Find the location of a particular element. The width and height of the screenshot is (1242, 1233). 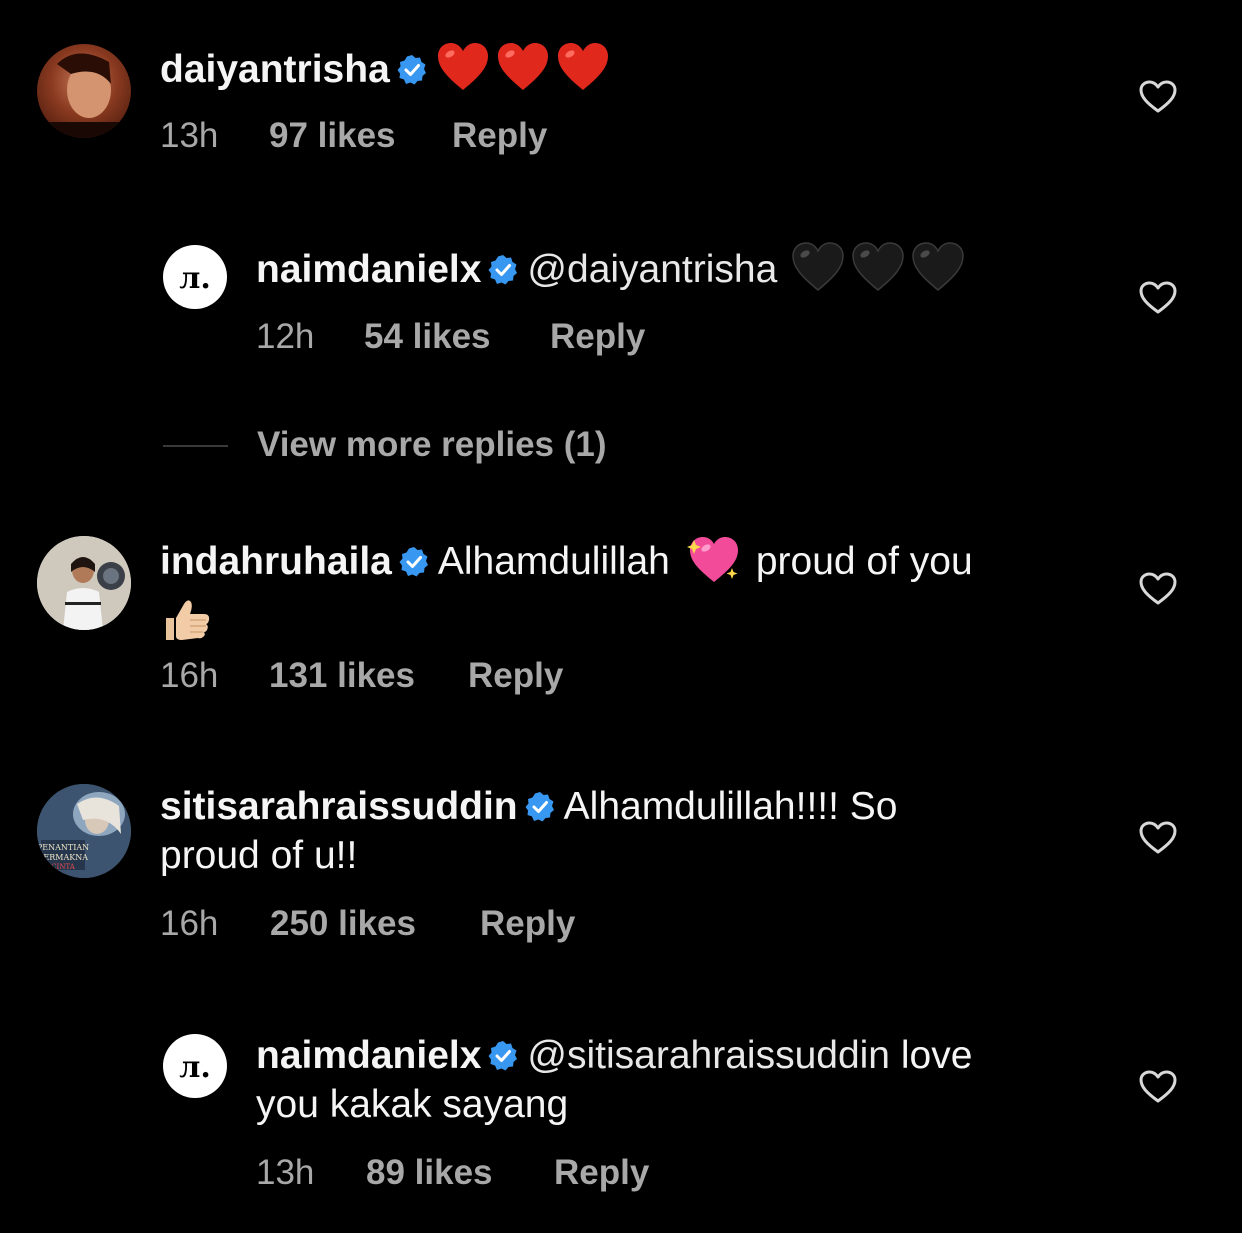

username: sitisarahraissuddin is located at coordinates (339, 806).